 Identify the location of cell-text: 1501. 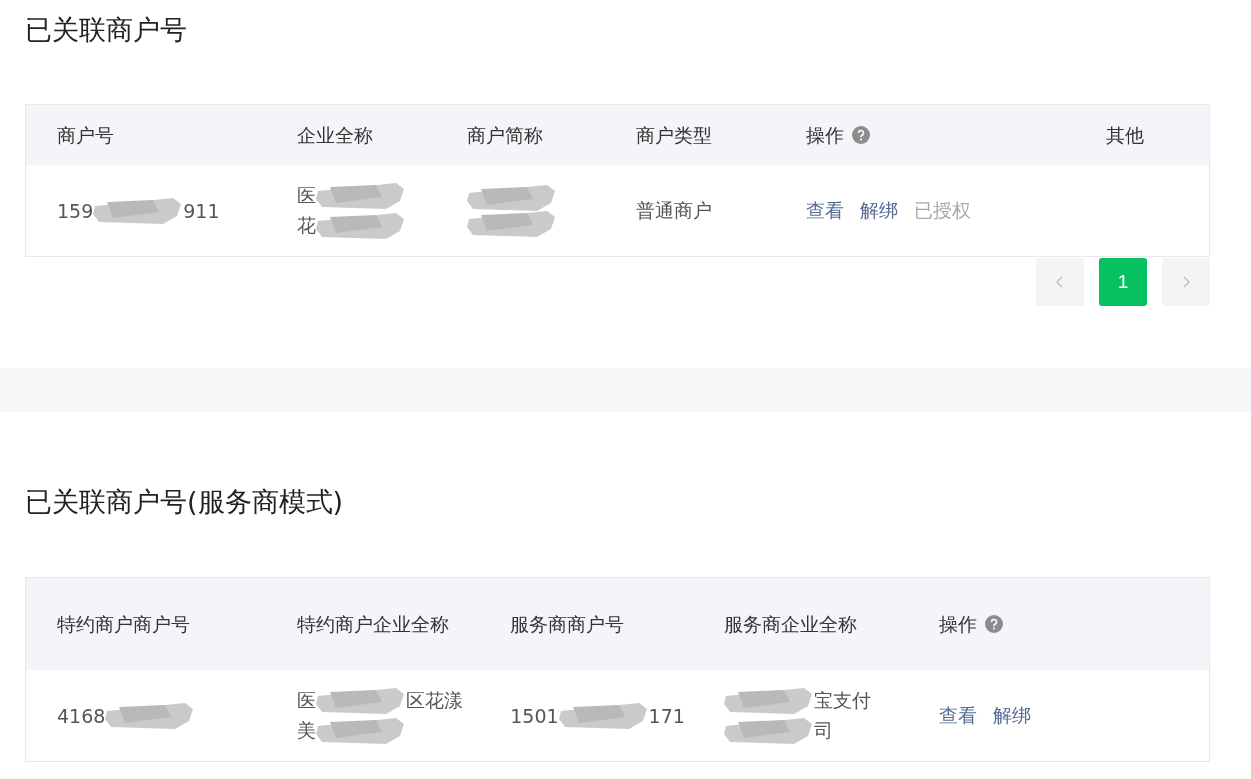
(534, 715).